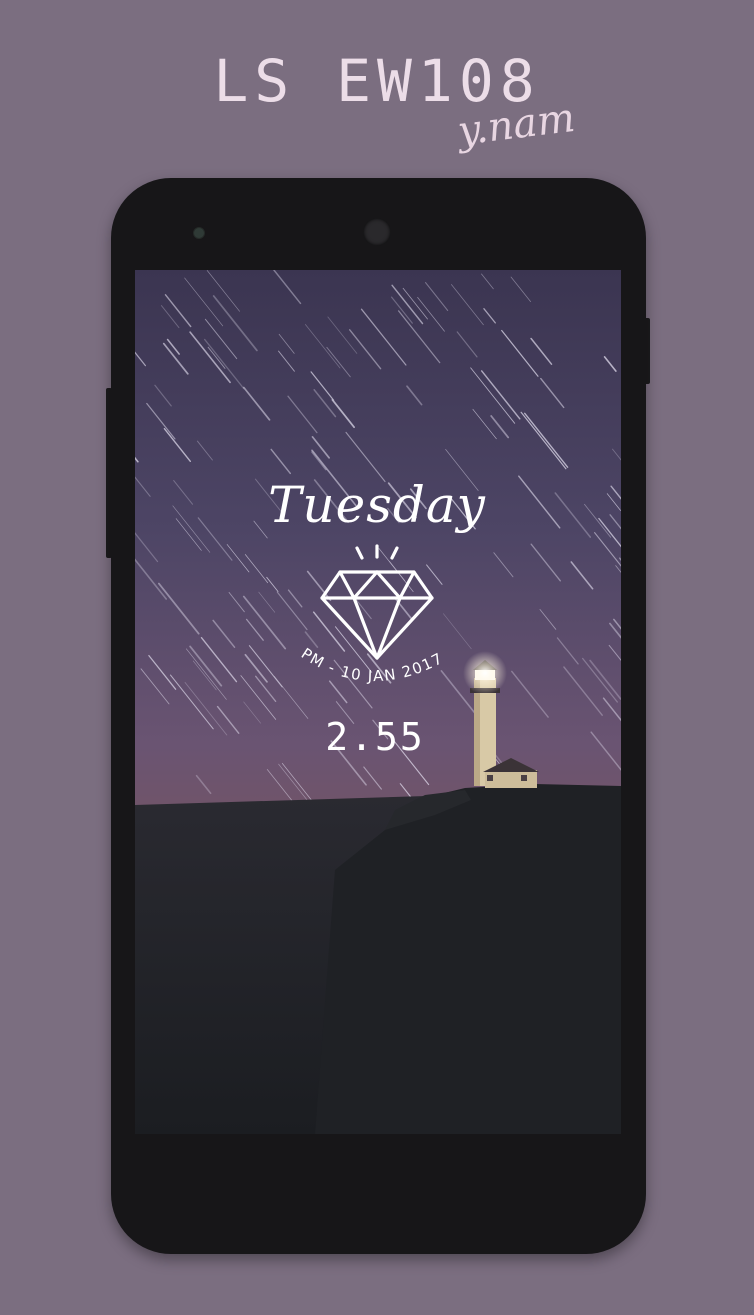  What do you see at coordinates (199, 233) in the screenshot?
I see `proximity-sensor` at bounding box center [199, 233].